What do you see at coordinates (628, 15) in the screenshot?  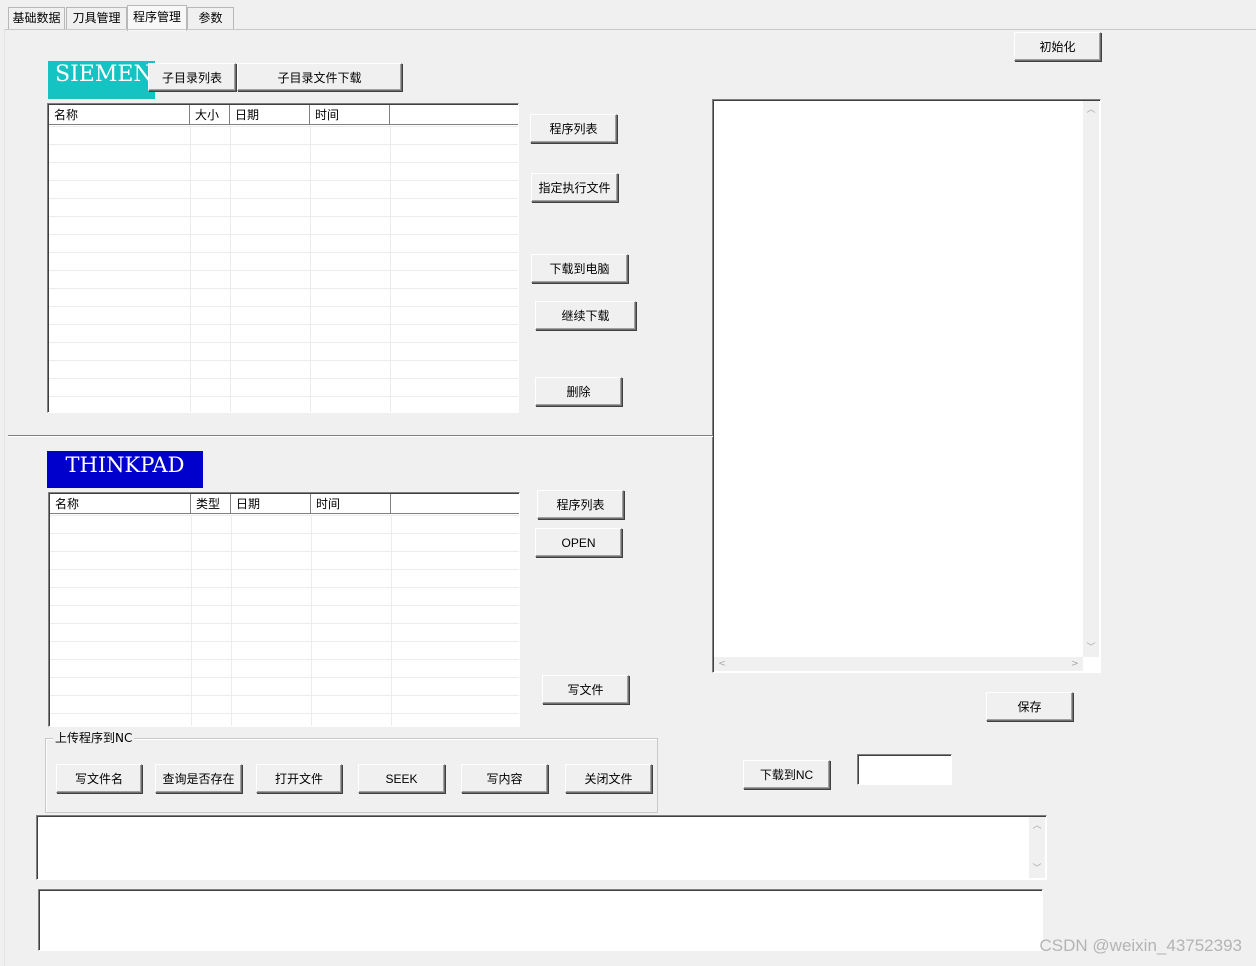 I see `tab-strip: 基础数据 刀具管理 程序管理 参数` at bounding box center [628, 15].